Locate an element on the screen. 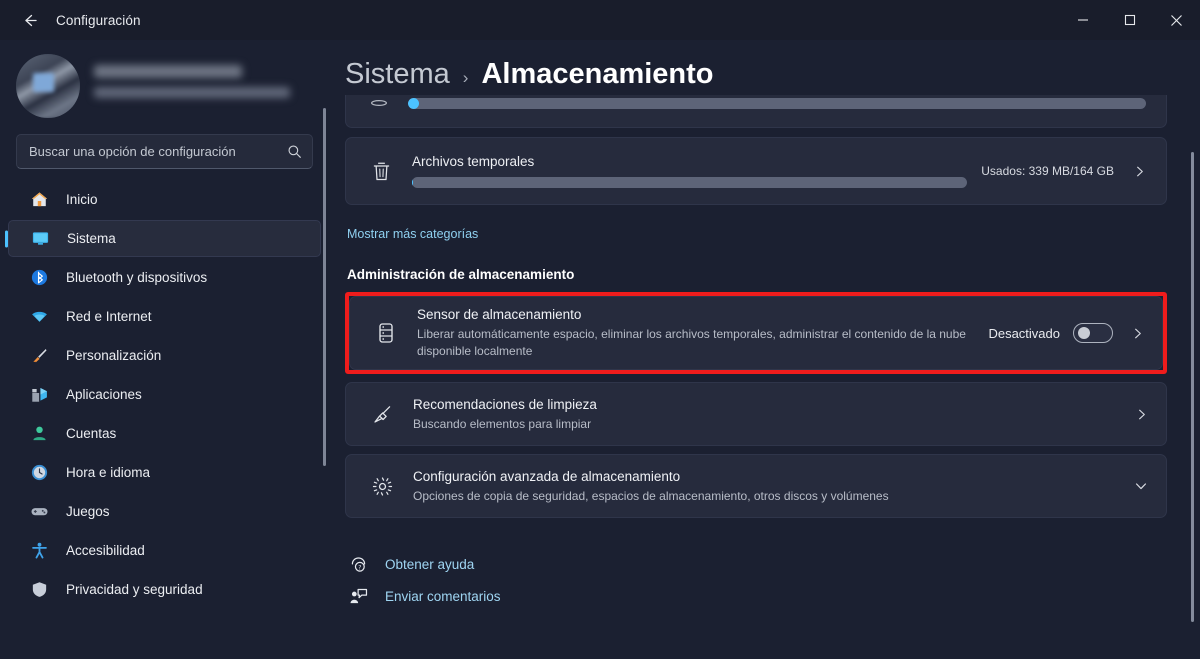 The height and width of the screenshot is (659, 1200). sidebar-item-label: Inicio is located at coordinates (82, 199).